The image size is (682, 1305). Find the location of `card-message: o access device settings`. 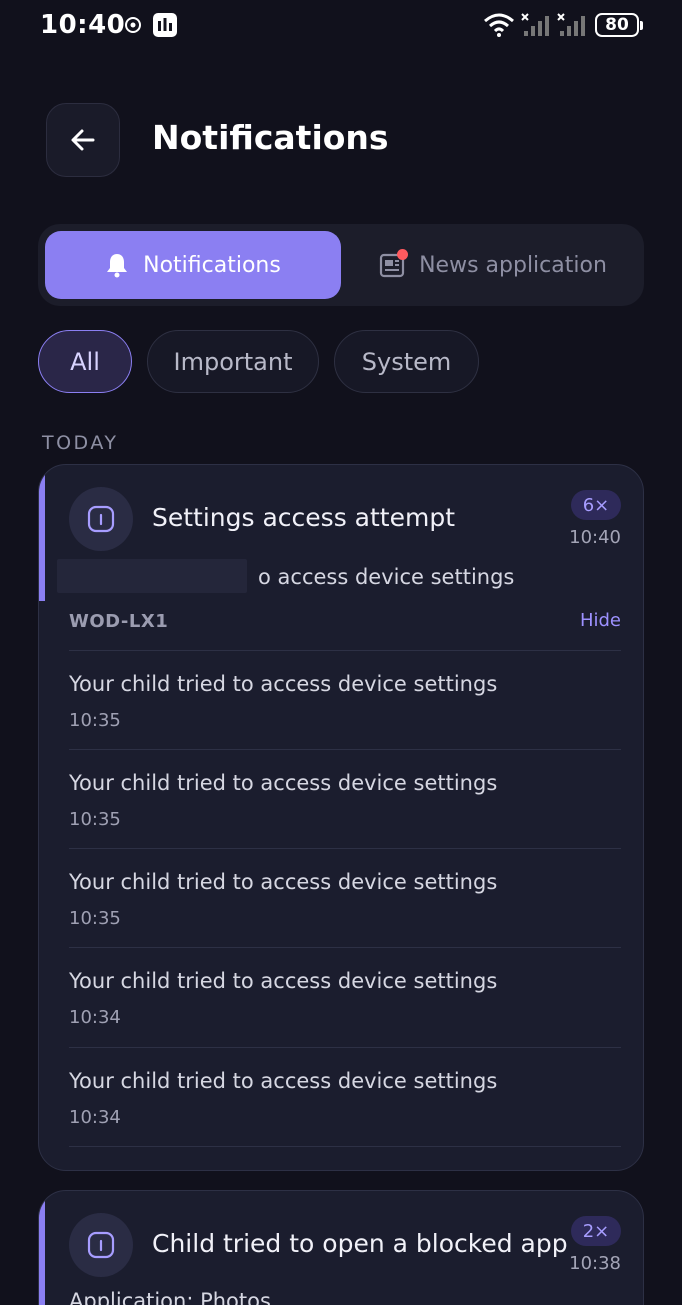

card-message: o access device settings is located at coordinates (386, 577).